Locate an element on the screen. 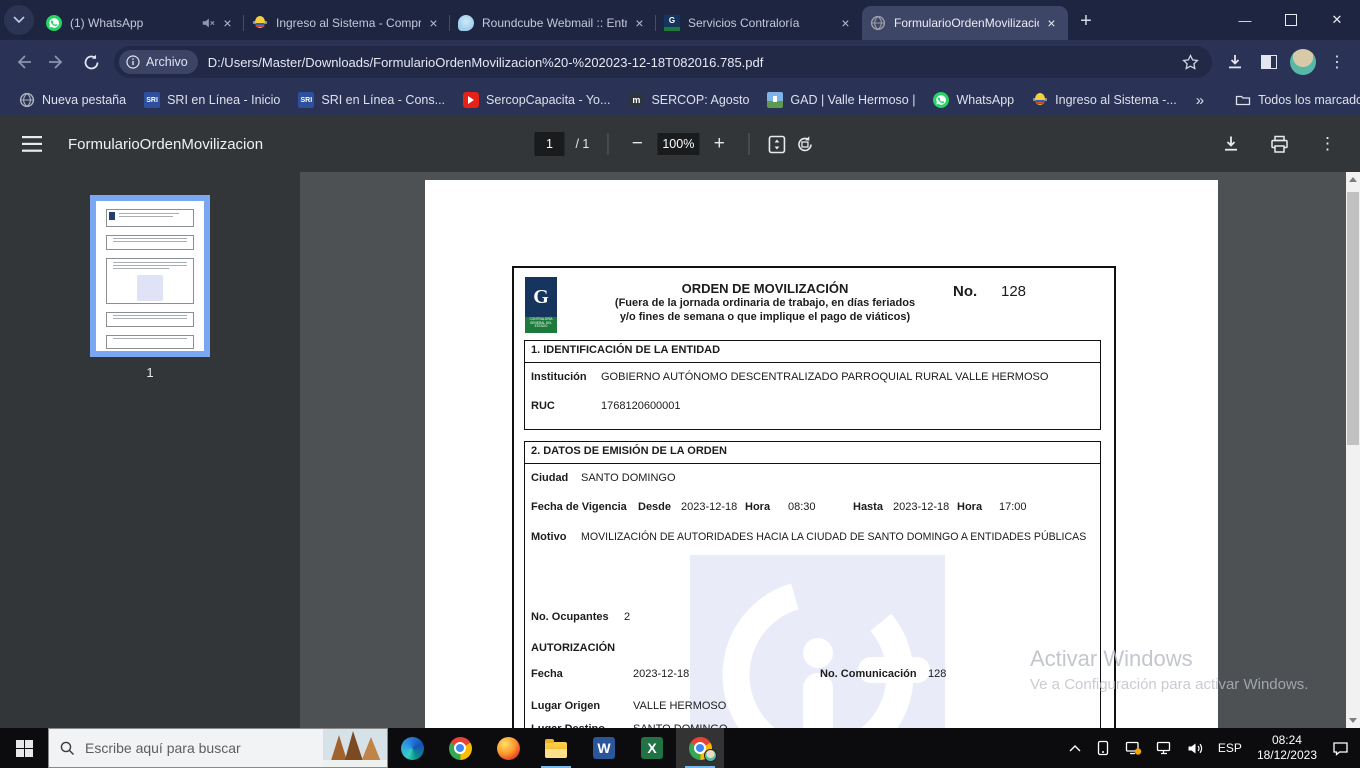 The height and width of the screenshot is (768, 1360). institucion-label: Institución is located at coordinates (559, 377).